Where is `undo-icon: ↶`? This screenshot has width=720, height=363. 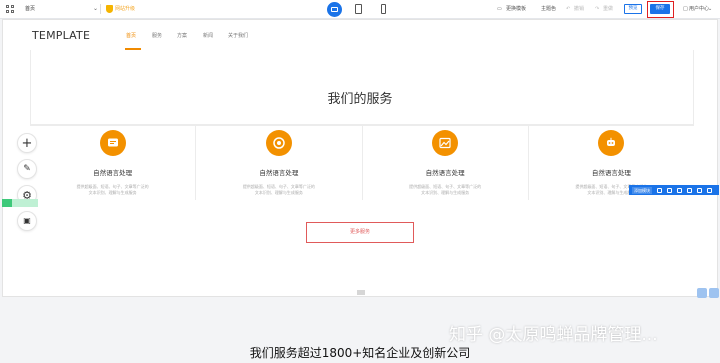
undo-icon: ↶ is located at coordinates (568, 9).